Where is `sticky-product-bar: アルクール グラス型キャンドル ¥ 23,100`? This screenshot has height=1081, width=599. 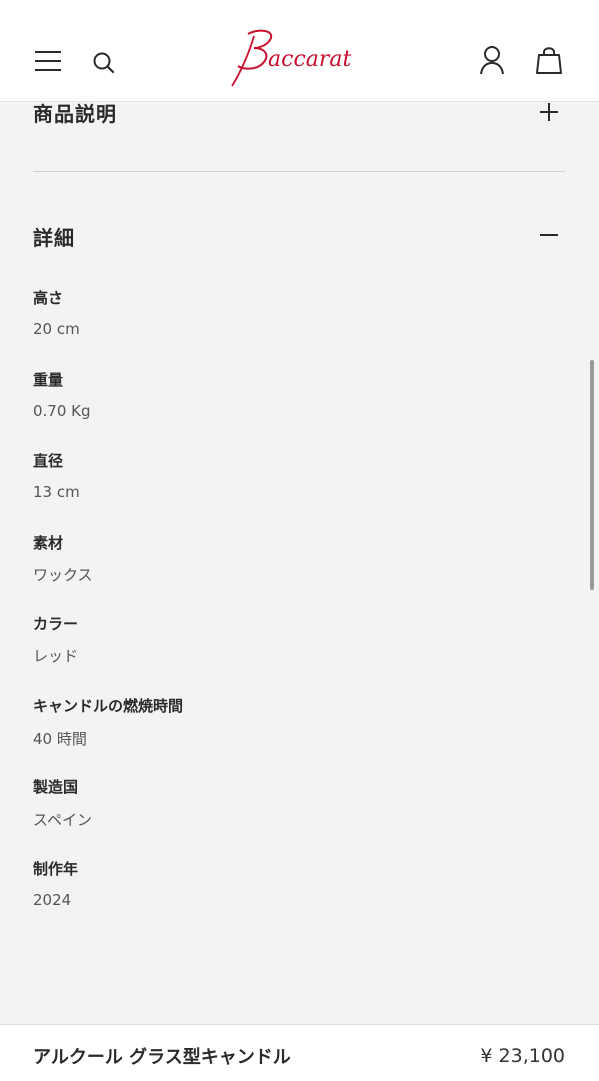
sticky-product-bar: アルクール グラス型キャンドル ¥ 23,100 is located at coordinates (299, 1052).